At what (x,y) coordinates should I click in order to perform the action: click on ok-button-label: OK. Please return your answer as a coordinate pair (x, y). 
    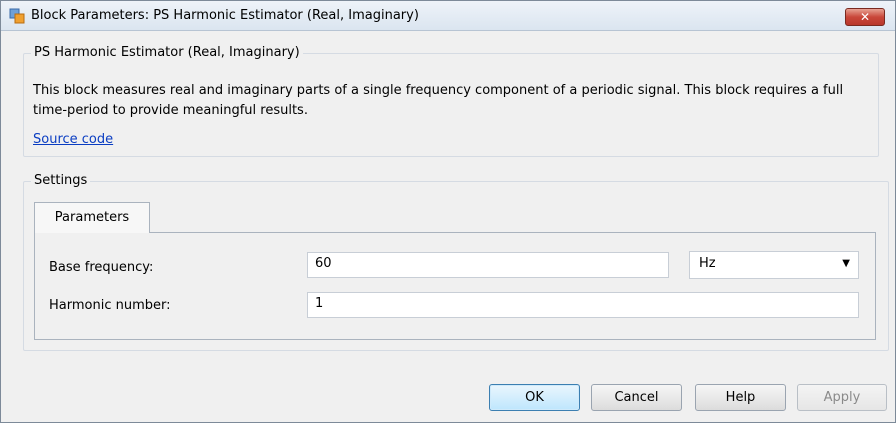
    Looking at the image, I should click on (534, 397).